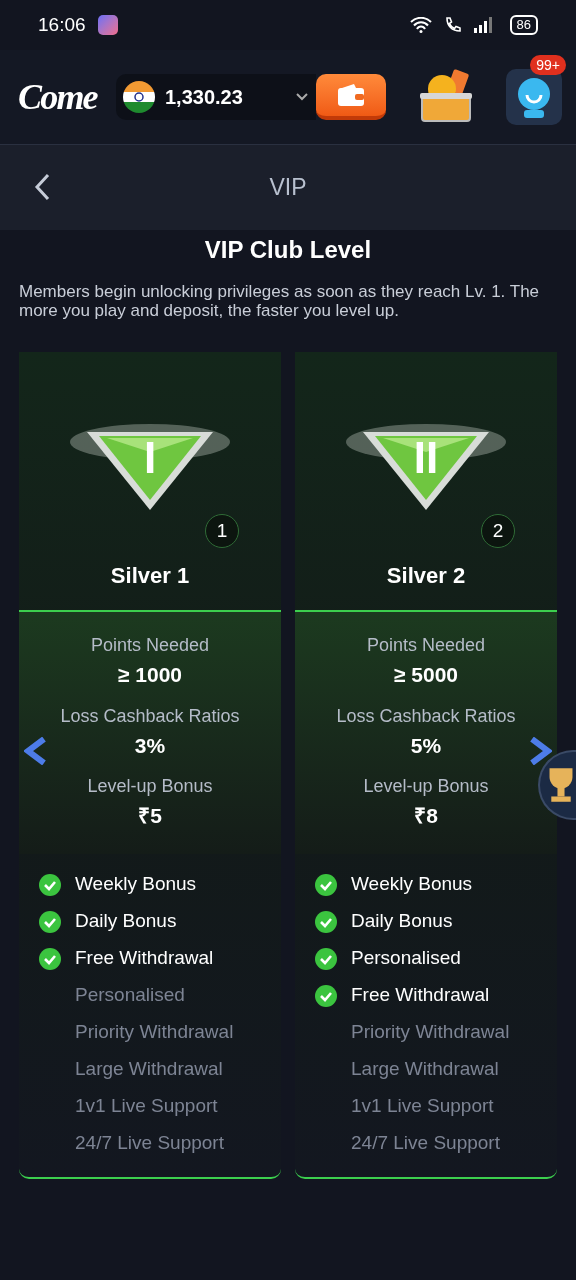 The image size is (576, 1280). What do you see at coordinates (150, 458) in the screenshot?
I see `badge-numeral: I` at bounding box center [150, 458].